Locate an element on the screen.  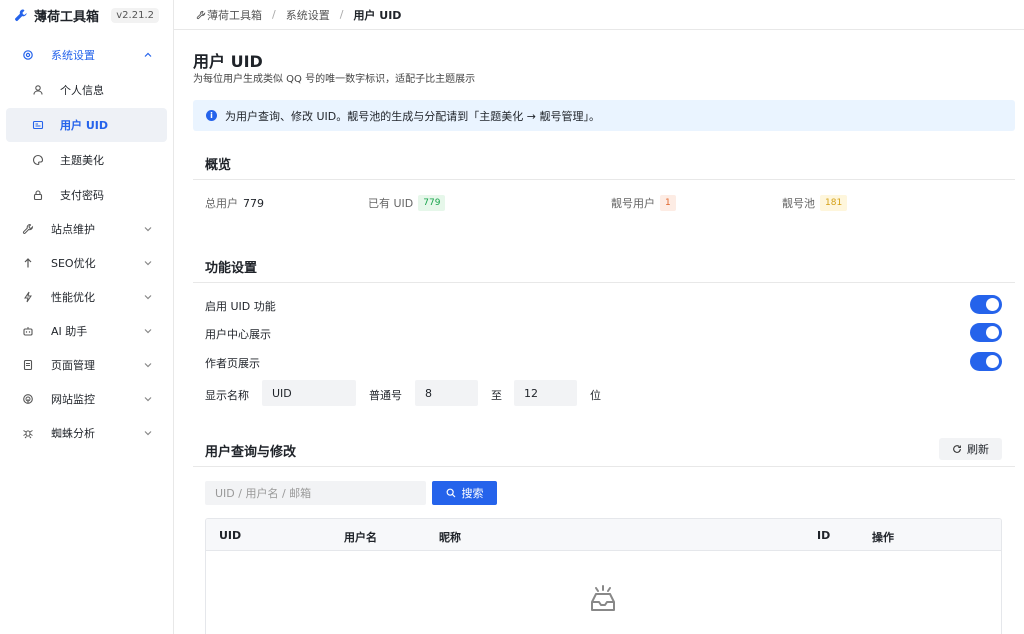
search-button: 搜索 is located at coordinates (464, 493).